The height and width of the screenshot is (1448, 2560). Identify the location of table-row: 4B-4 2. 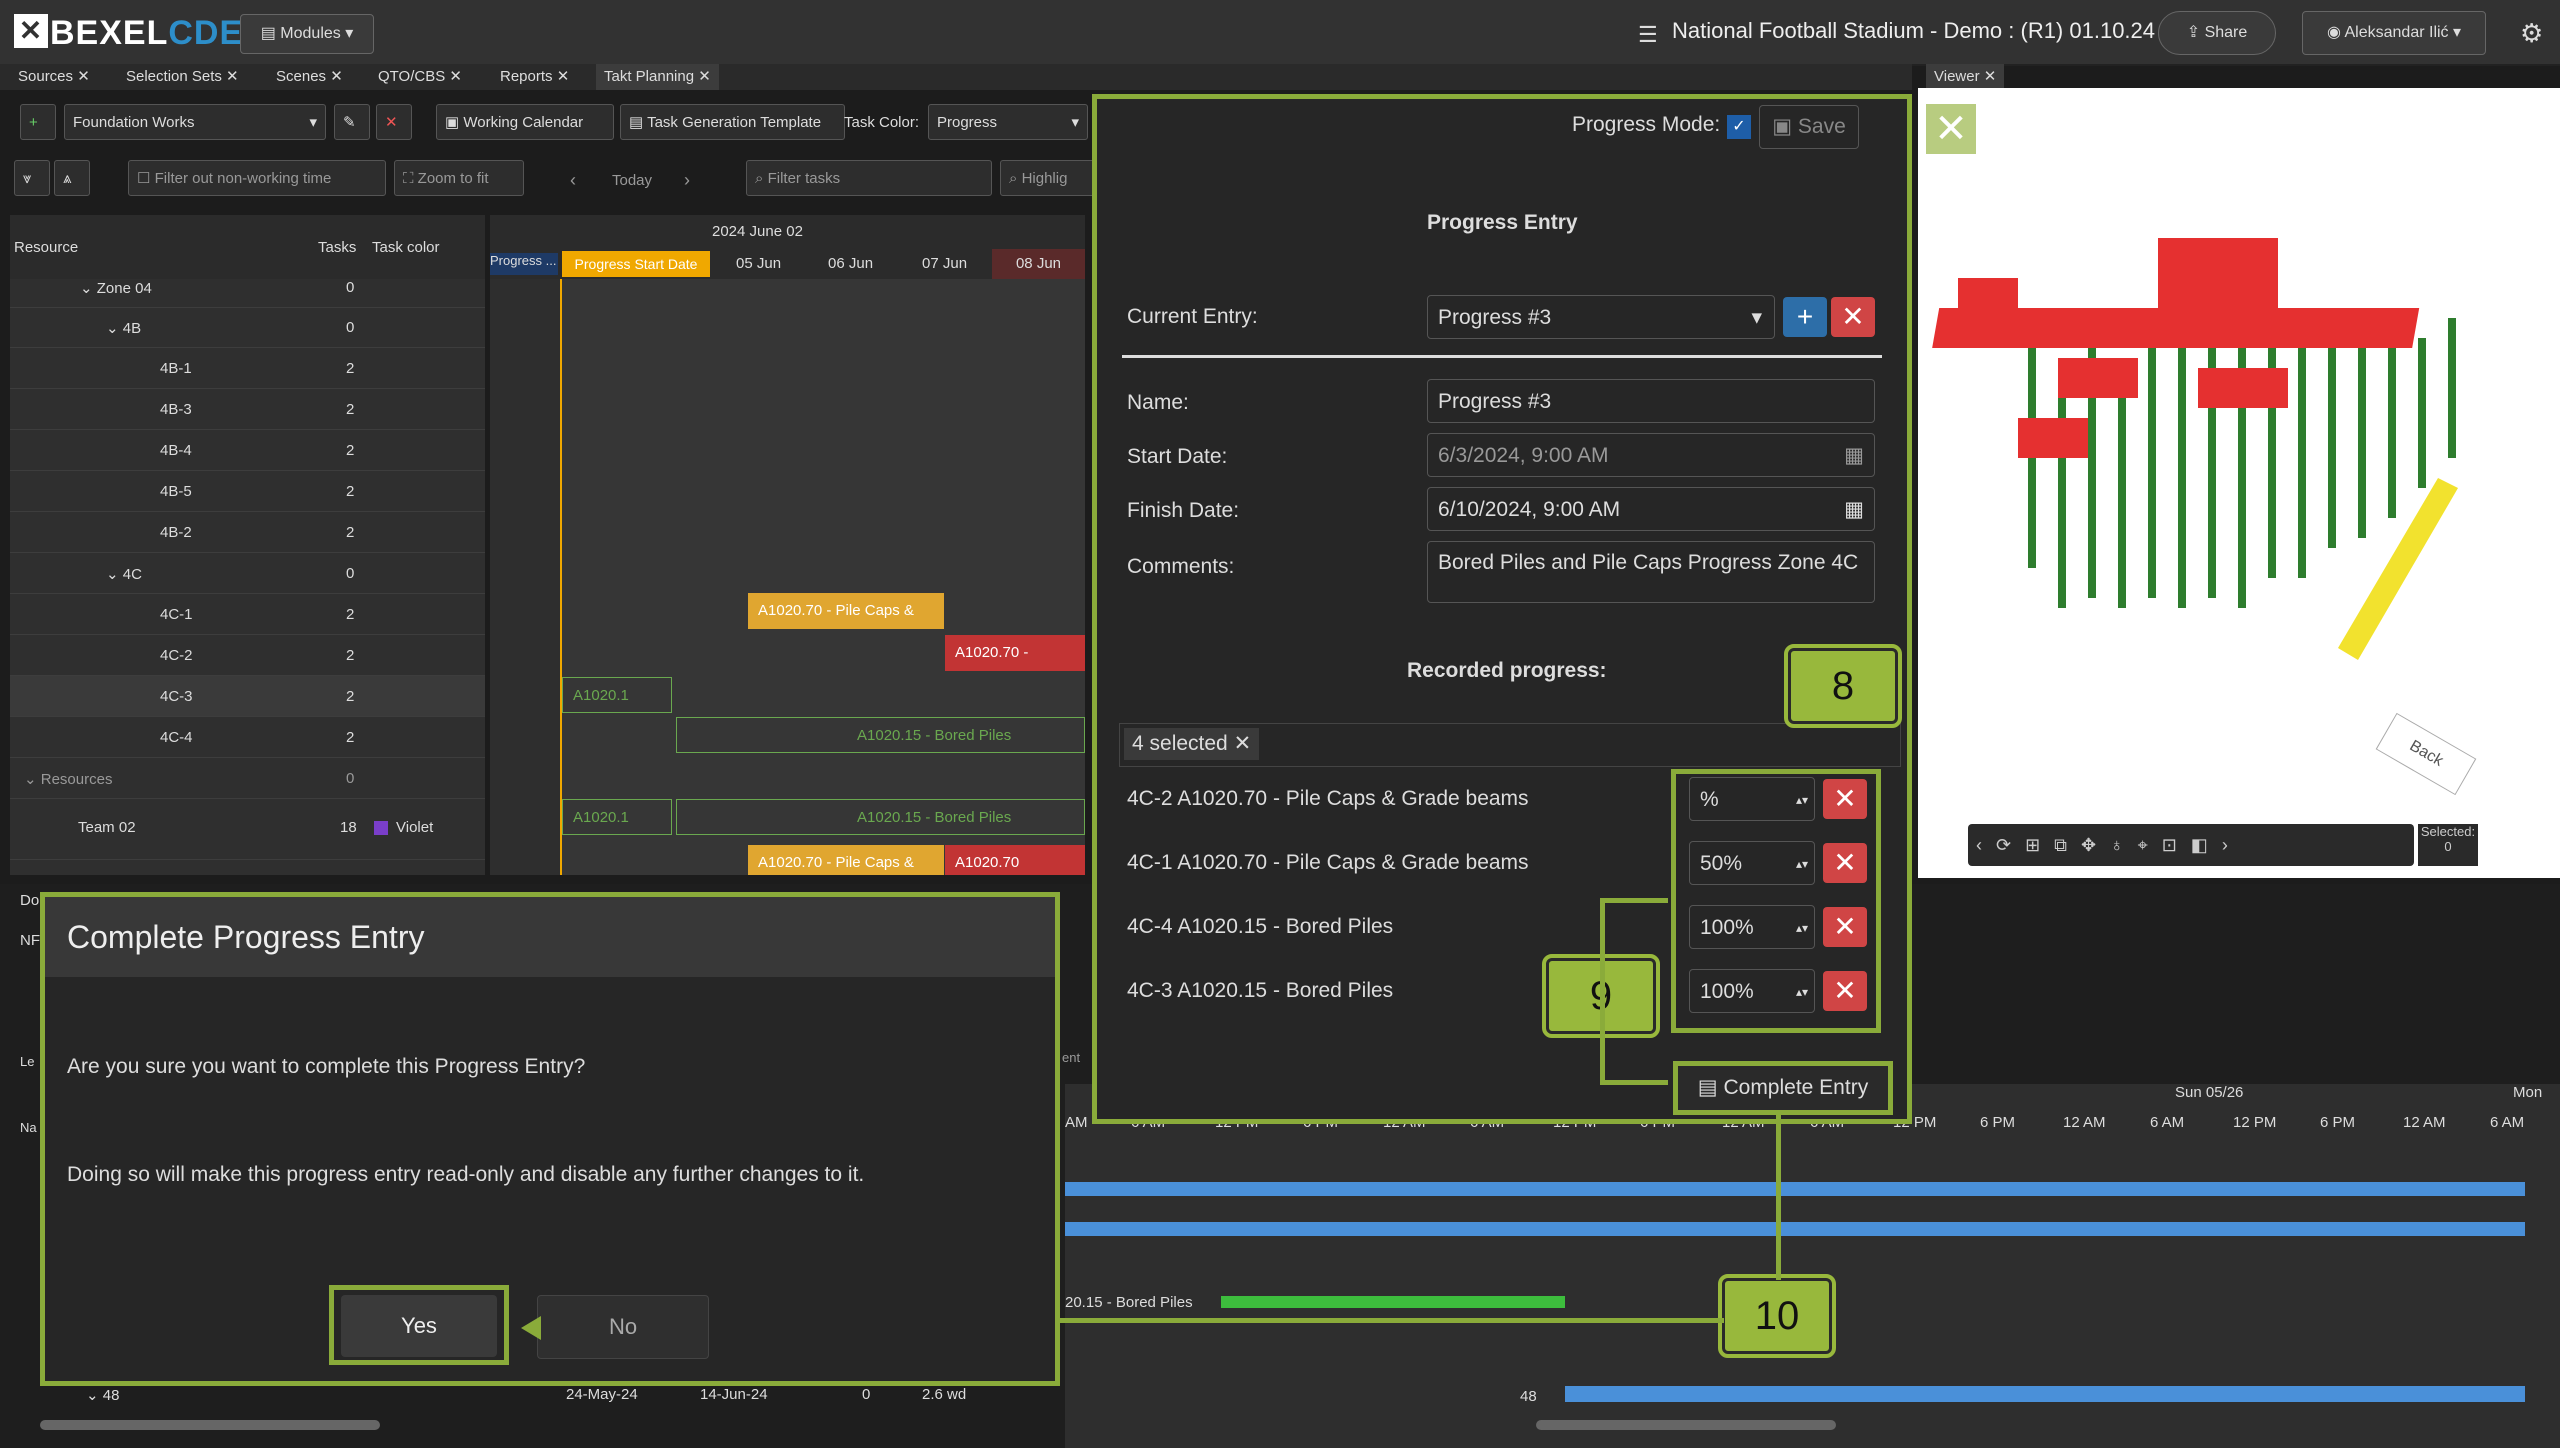
(247, 450).